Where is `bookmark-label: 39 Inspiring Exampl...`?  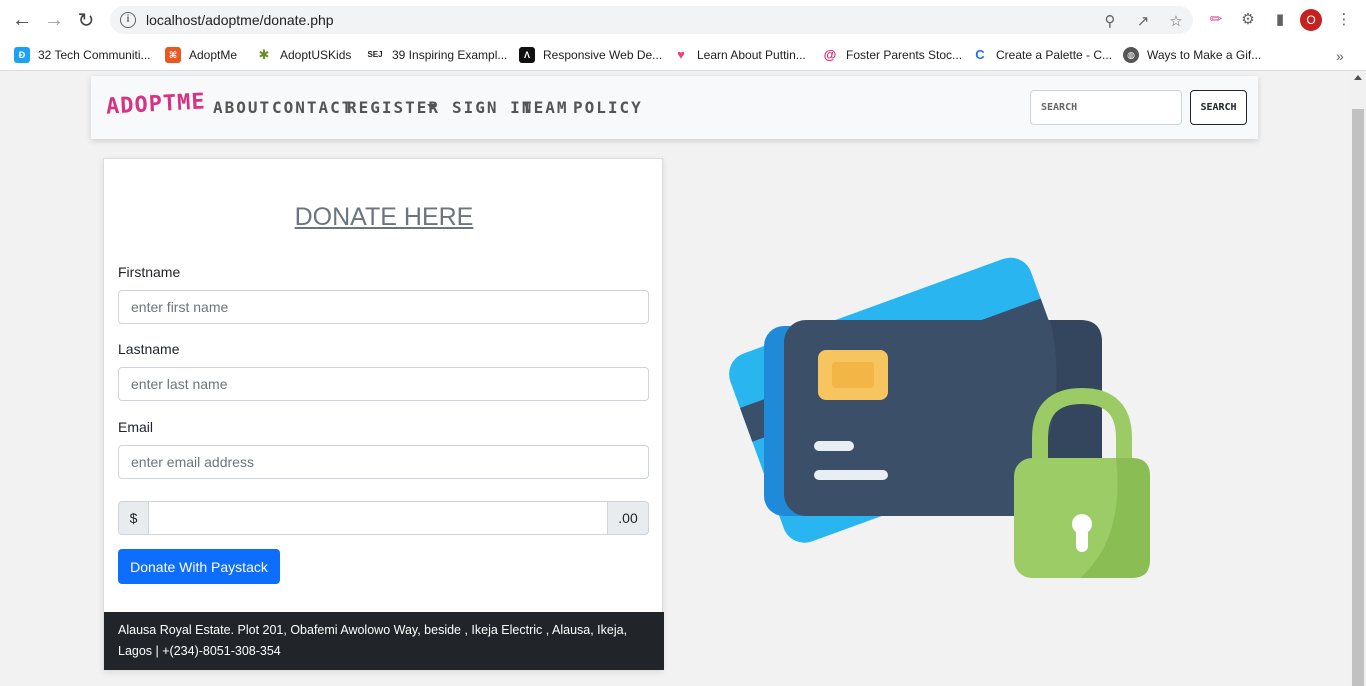 bookmark-label: 39 Inspiring Exampl... is located at coordinates (450, 55).